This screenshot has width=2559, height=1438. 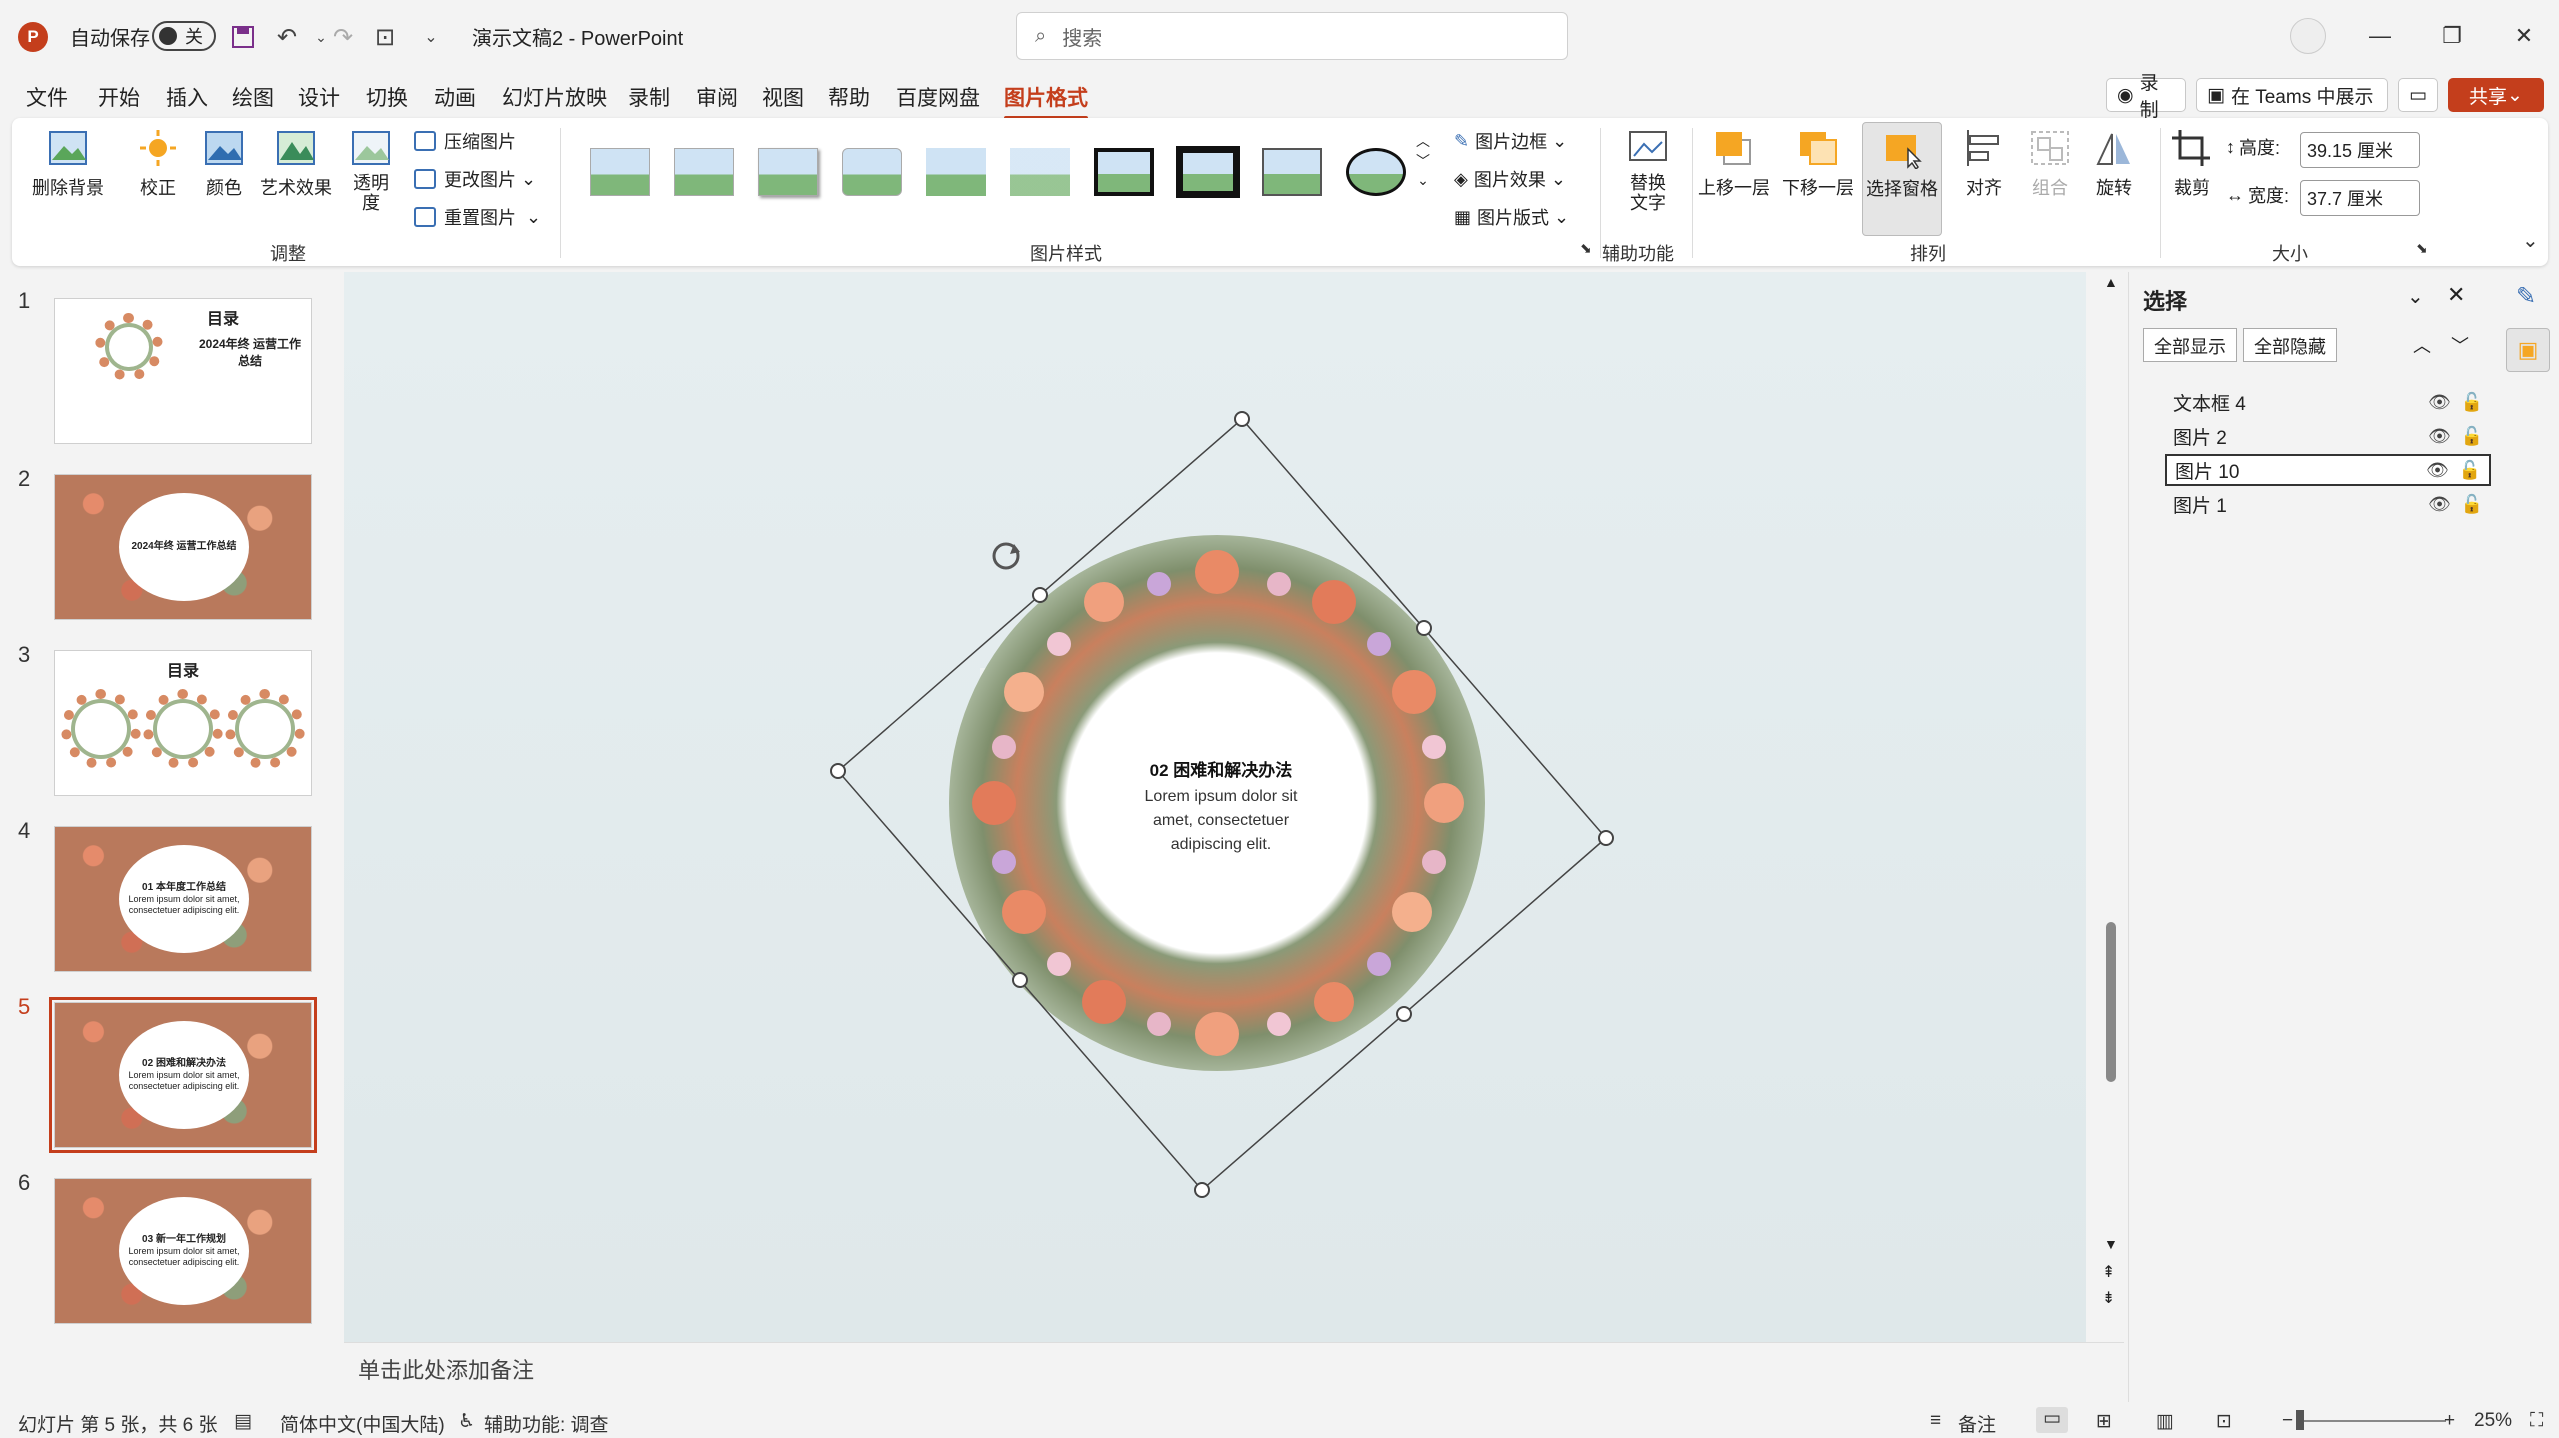 I want to click on collapse-ribbon-icon: ⌄, so click(x=2530, y=240).